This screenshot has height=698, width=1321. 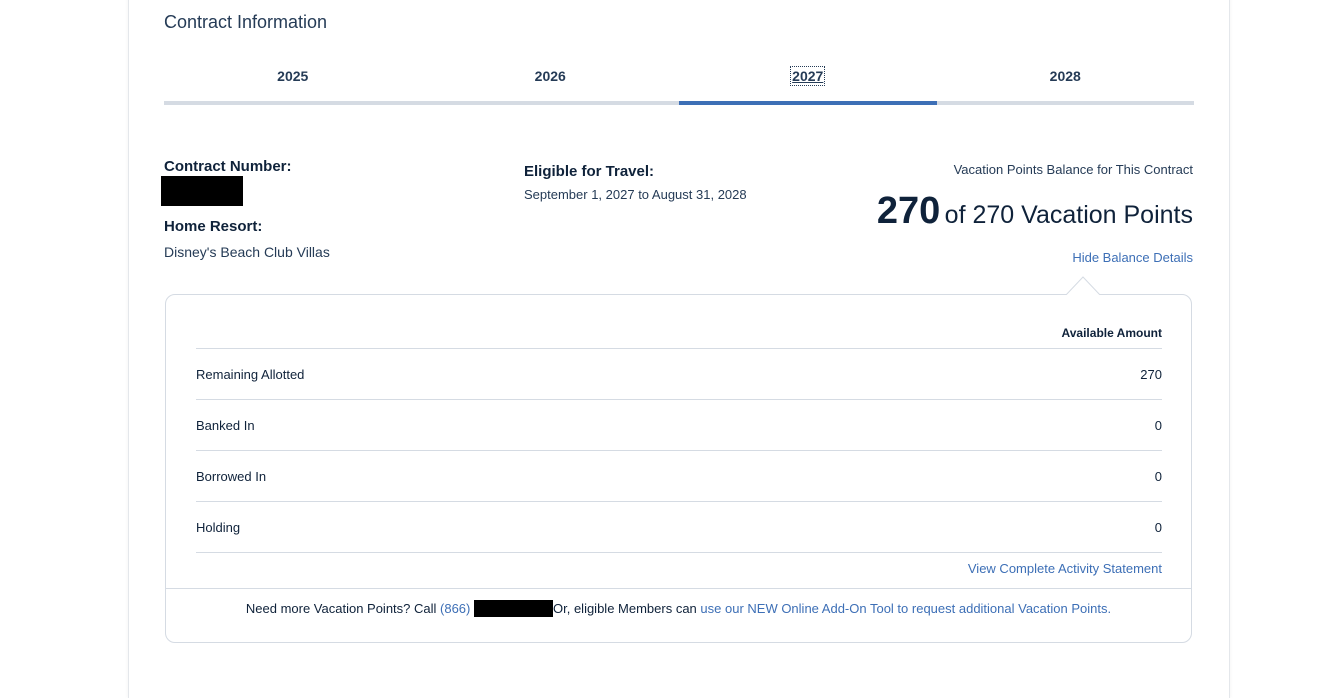 What do you see at coordinates (679, 475) in the screenshot?
I see `table-row: Borrowed In 0` at bounding box center [679, 475].